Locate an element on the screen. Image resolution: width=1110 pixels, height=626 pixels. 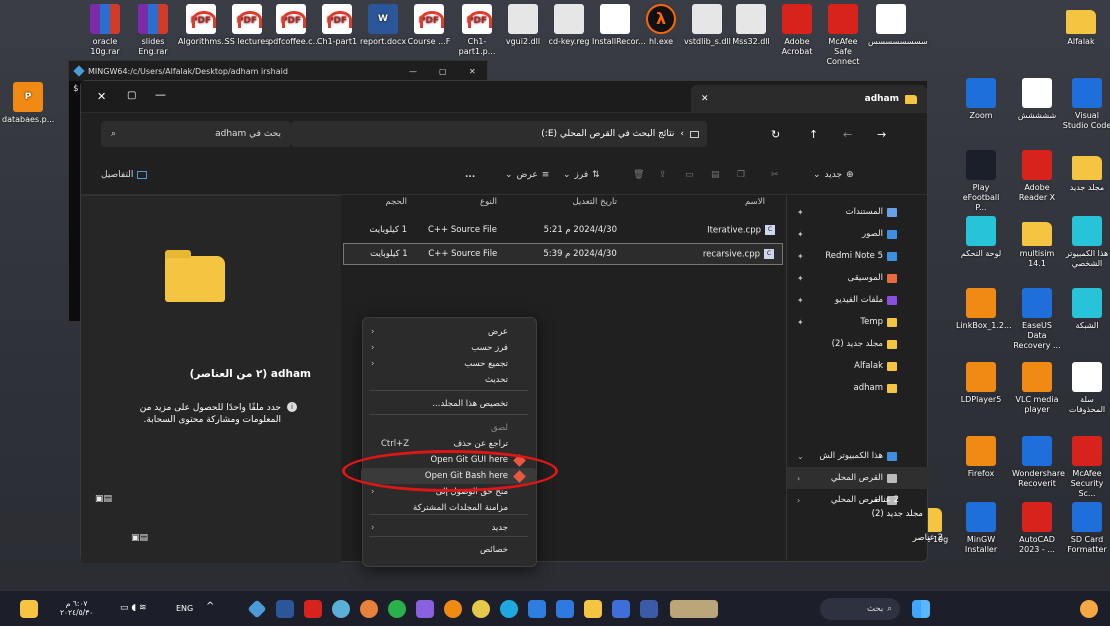
desktop-icon: Firefox is located at coordinates (981, 457).